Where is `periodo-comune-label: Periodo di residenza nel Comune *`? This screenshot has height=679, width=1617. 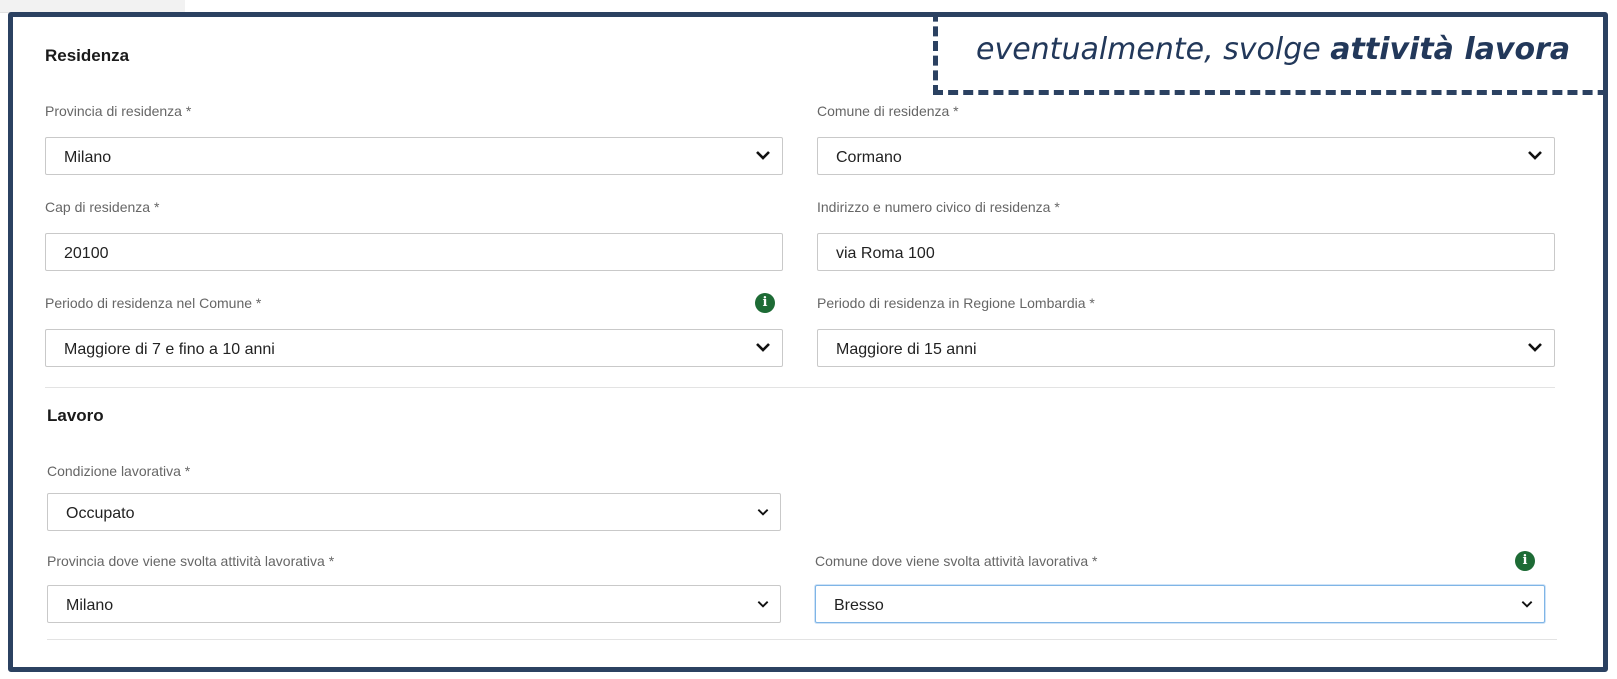
periodo-comune-label: Periodo di residenza nel Comune * is located at coordinates (153, 303).